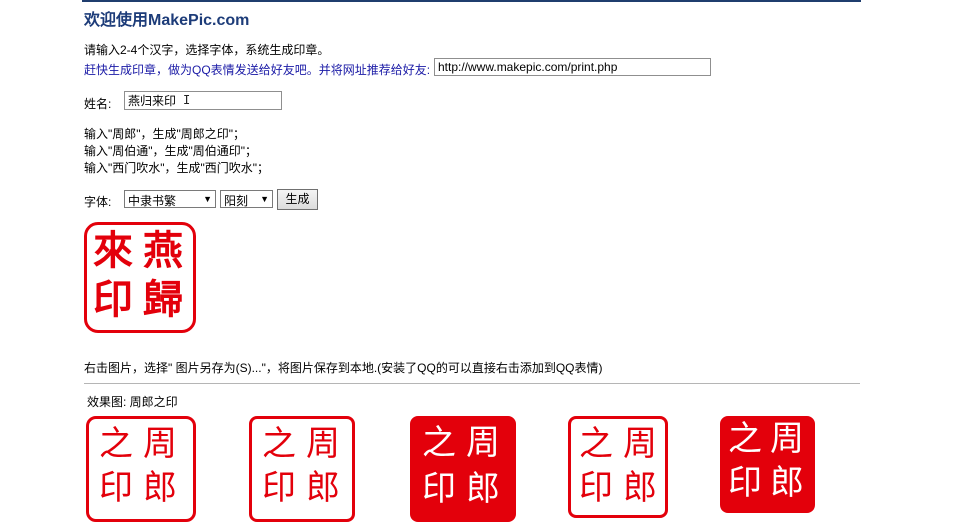  I want to click on effect-seal-4: 周 郎 之 印, so click(618, 467).